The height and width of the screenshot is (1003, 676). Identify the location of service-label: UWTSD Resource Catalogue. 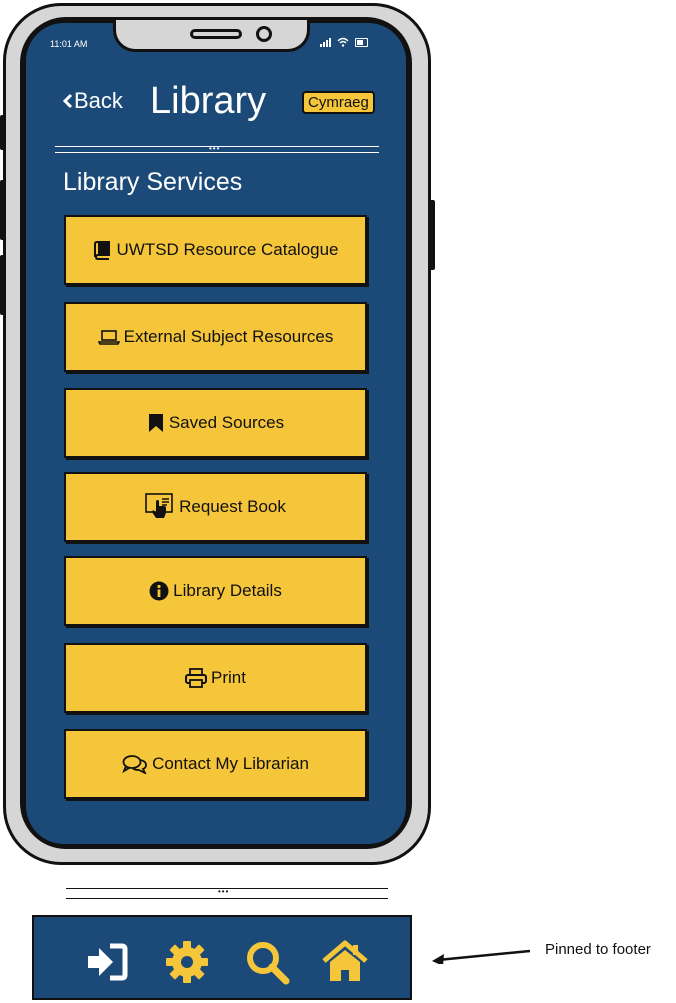
(227, 249).